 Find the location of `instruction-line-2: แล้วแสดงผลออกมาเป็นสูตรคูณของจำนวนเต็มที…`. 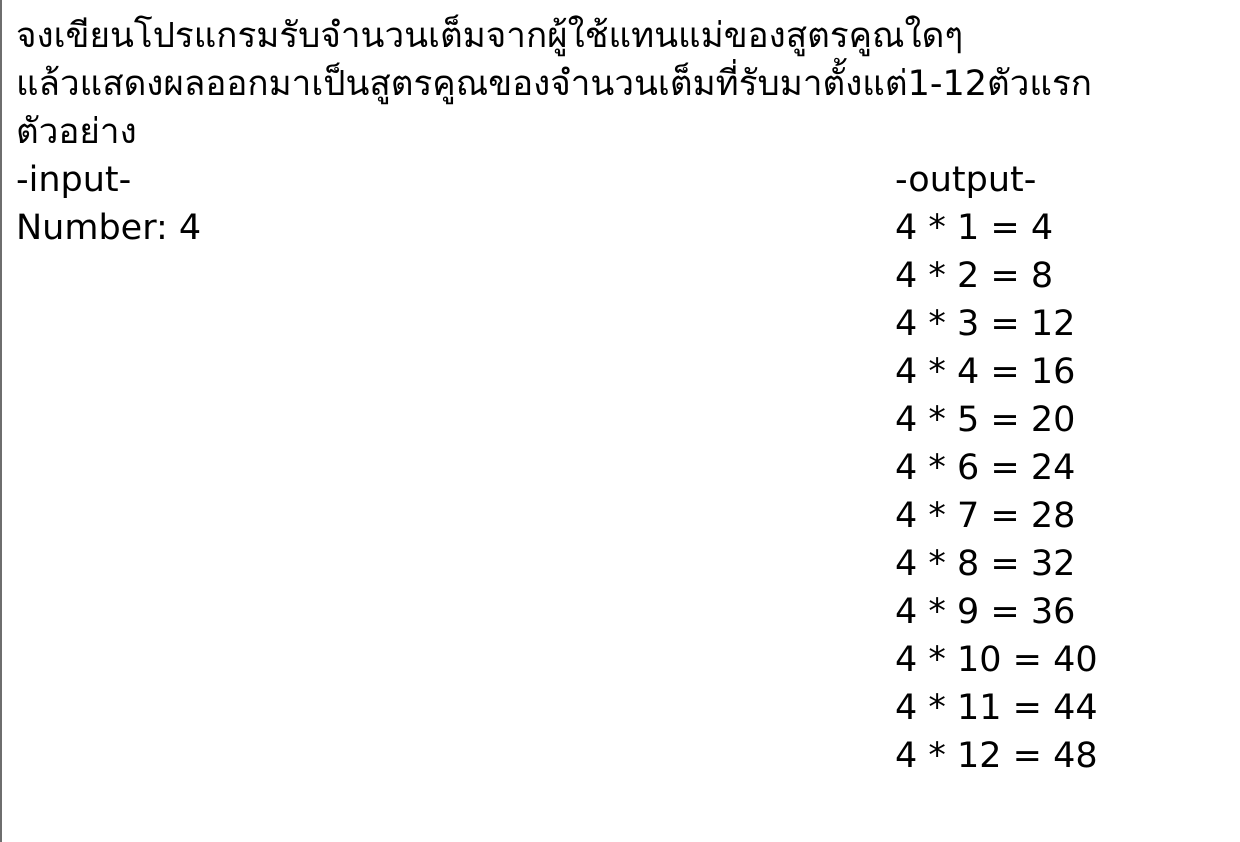

instruction-line-2: แล้วแสดงผลออกมาเป็นสูตรคูณของจำนวนเต็มที… is located at coordinates (554, 84).